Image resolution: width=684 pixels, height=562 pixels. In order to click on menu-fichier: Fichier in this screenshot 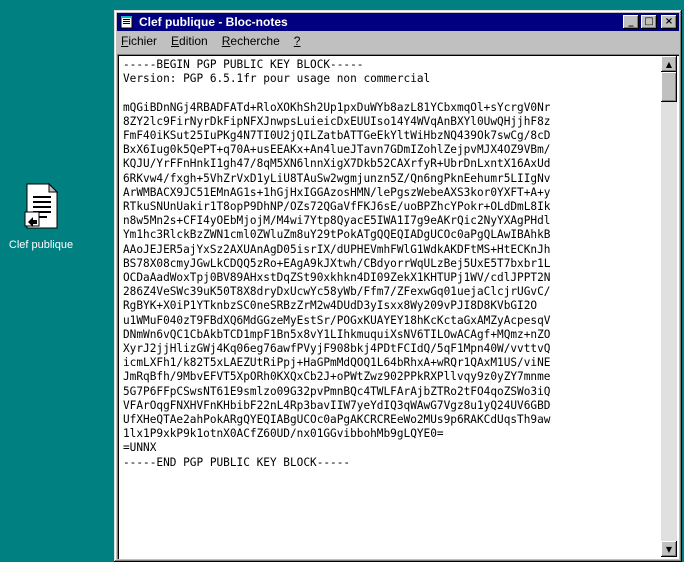, I will do `click(139, 41)`.